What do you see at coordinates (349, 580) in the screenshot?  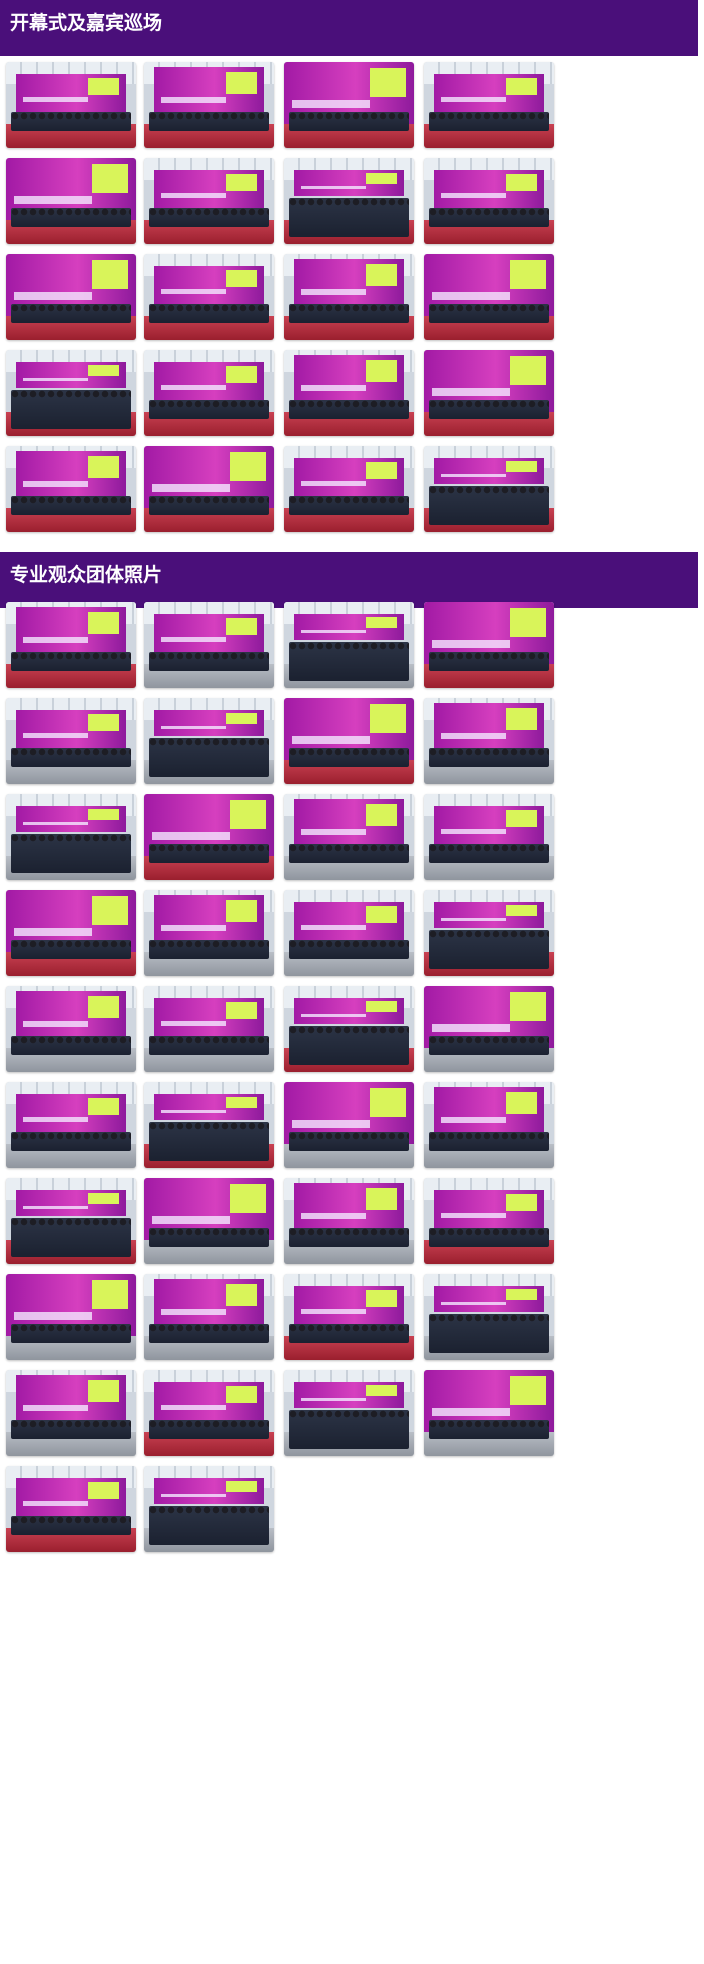 I see `section-header-bar: 专业观众团体照片` at bounding box center [349, 580].